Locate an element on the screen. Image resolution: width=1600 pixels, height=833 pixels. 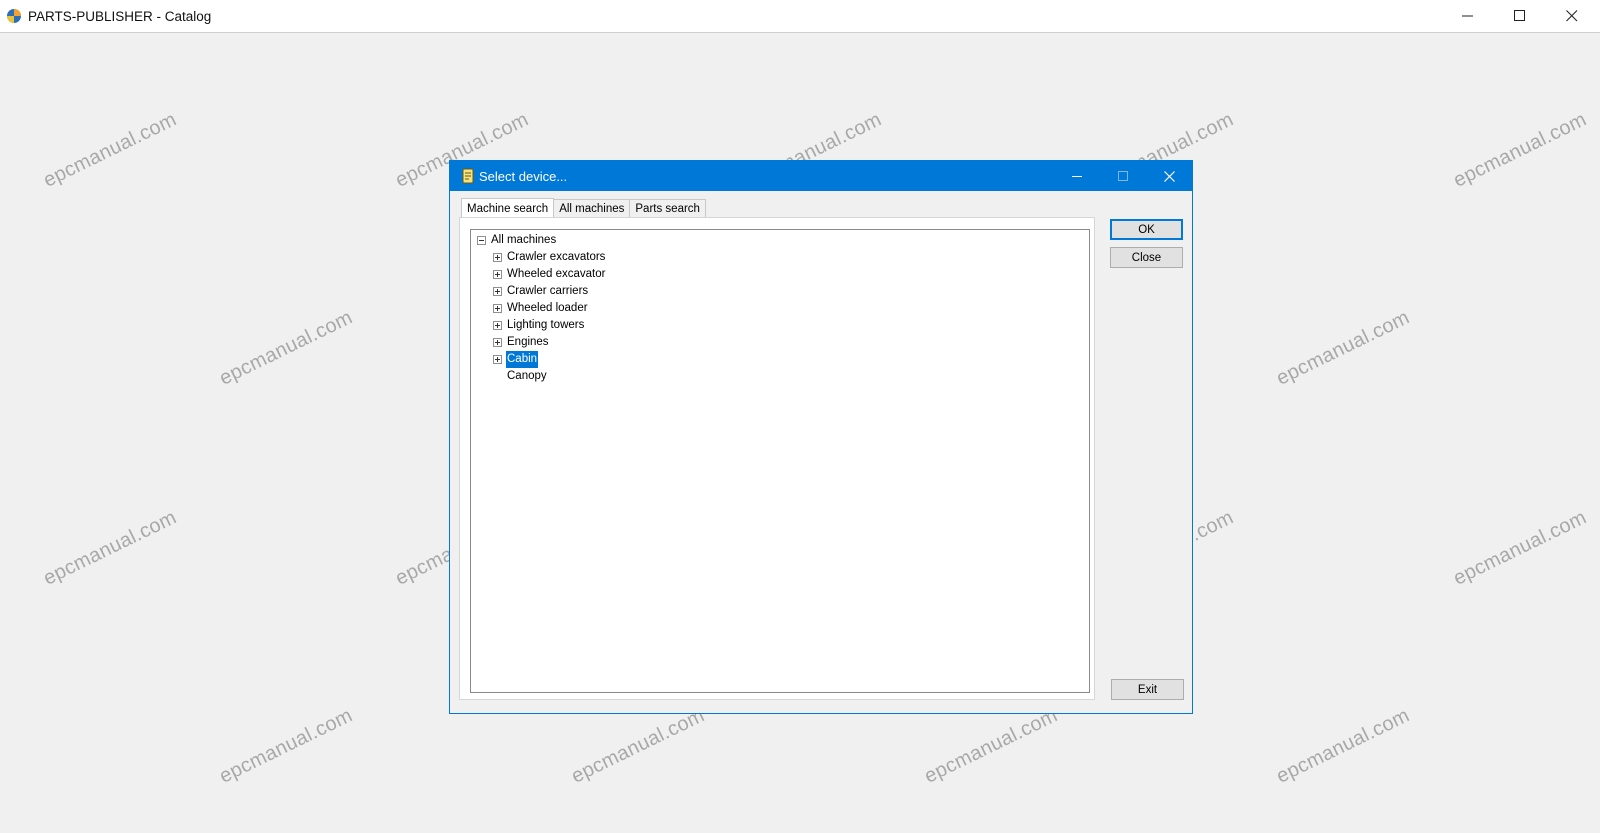
tree-item-label: Crawler excavators is located at coordinates (556, 257).